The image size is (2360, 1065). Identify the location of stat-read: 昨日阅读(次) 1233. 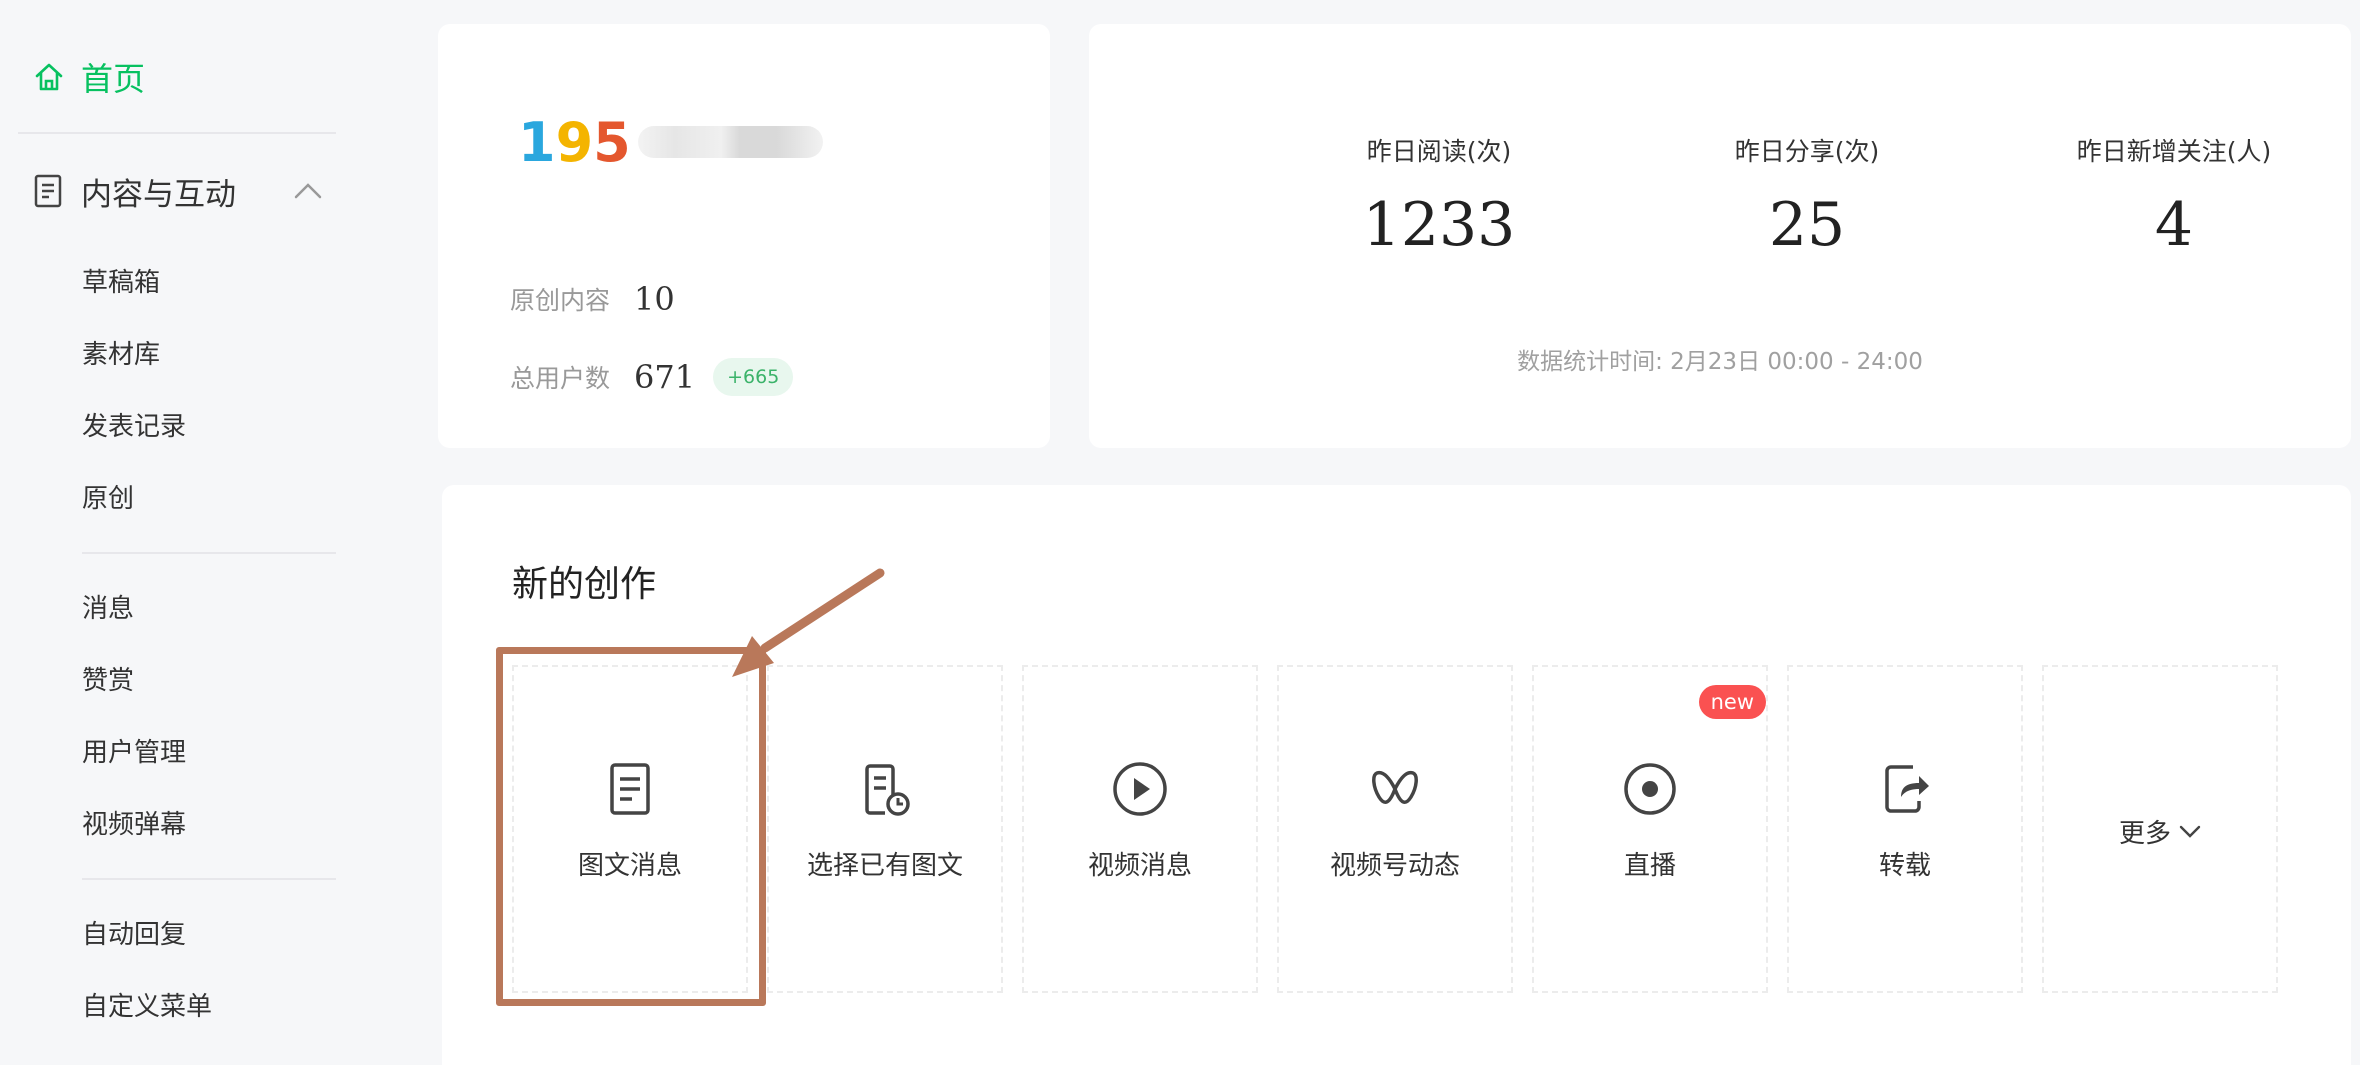
(1439, 196).